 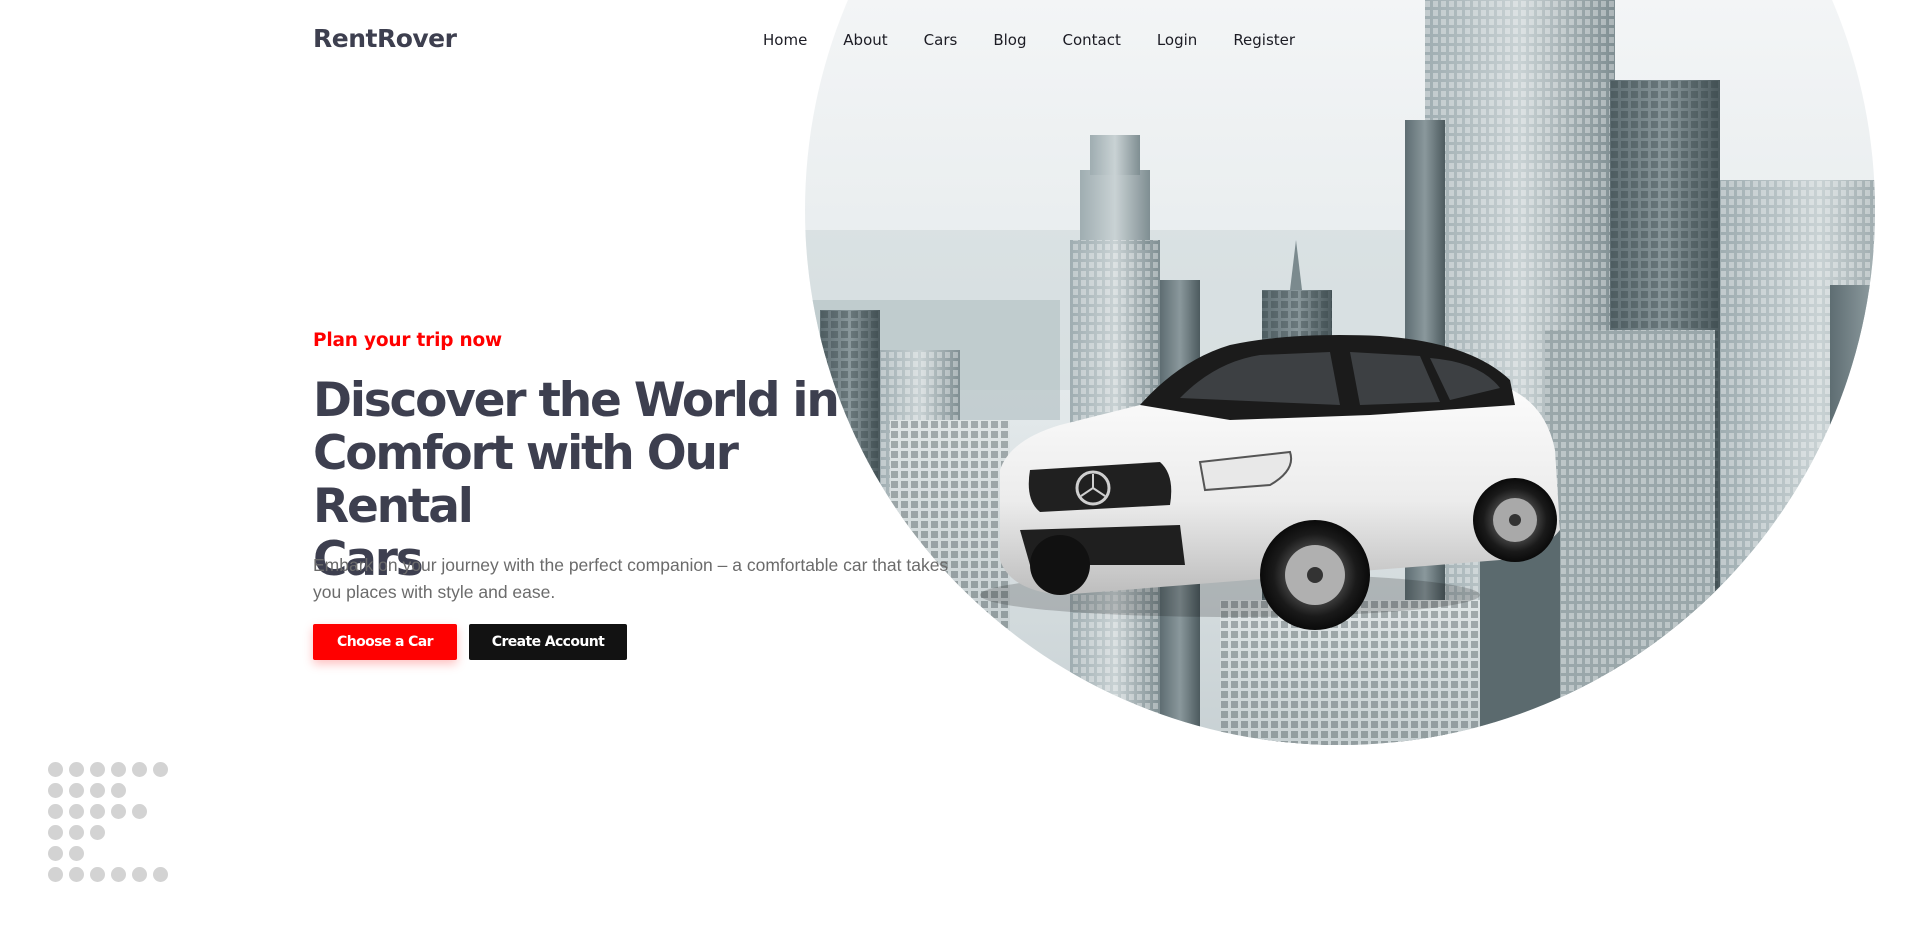 I want to click on nav-home: Home, so click(x=785, y=40).